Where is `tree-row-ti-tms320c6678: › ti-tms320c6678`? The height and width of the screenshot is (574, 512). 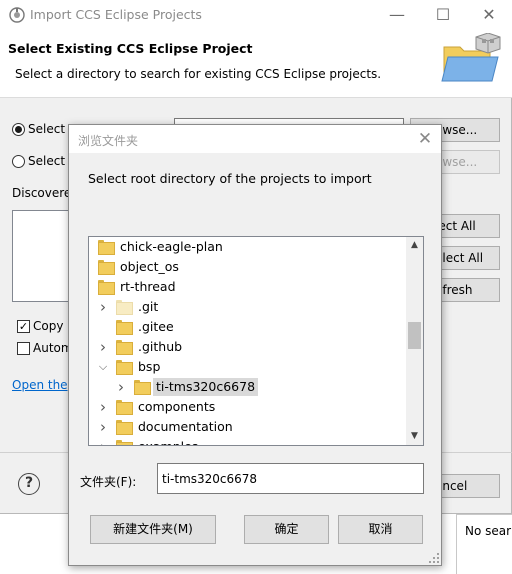
tree-row-ti-tms320c6678: › ti-tms320c6678 is located at coordinates (248, 387).